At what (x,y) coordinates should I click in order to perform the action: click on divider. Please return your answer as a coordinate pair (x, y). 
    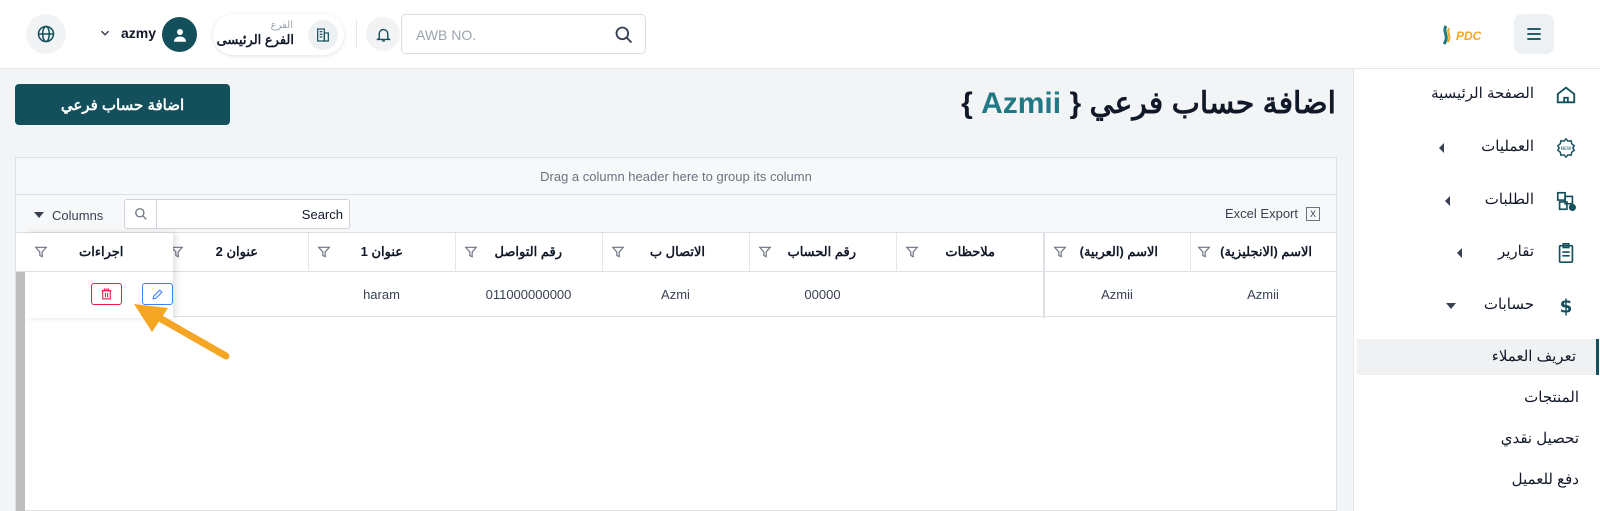
    Looking at the image, I should click on (356, 34).